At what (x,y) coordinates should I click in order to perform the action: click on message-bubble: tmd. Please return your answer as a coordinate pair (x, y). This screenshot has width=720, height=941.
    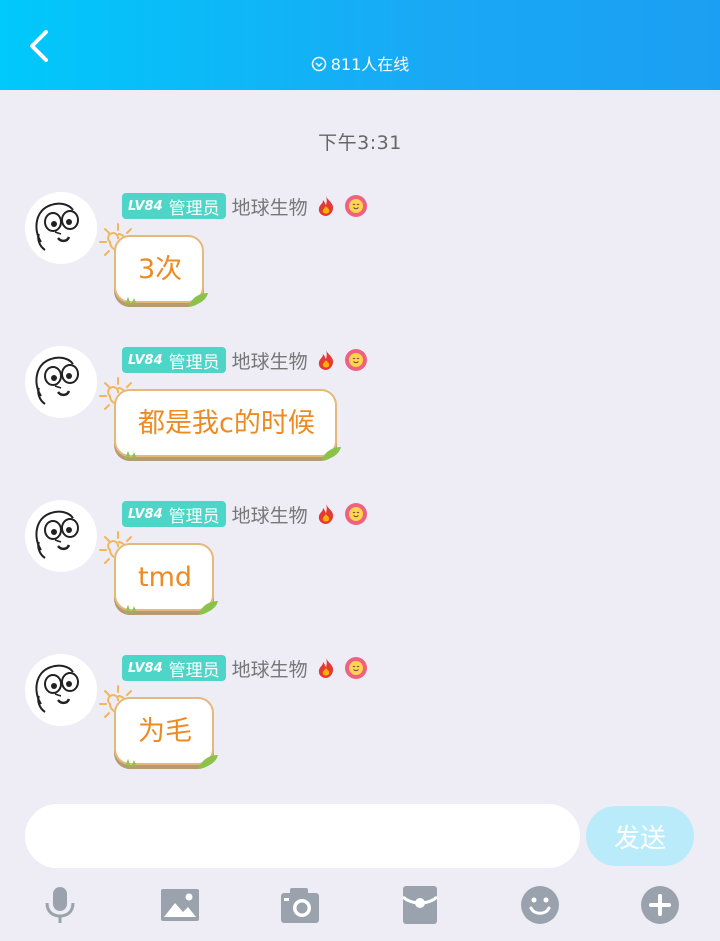
    Looking at the image, I should click on (166, 579).